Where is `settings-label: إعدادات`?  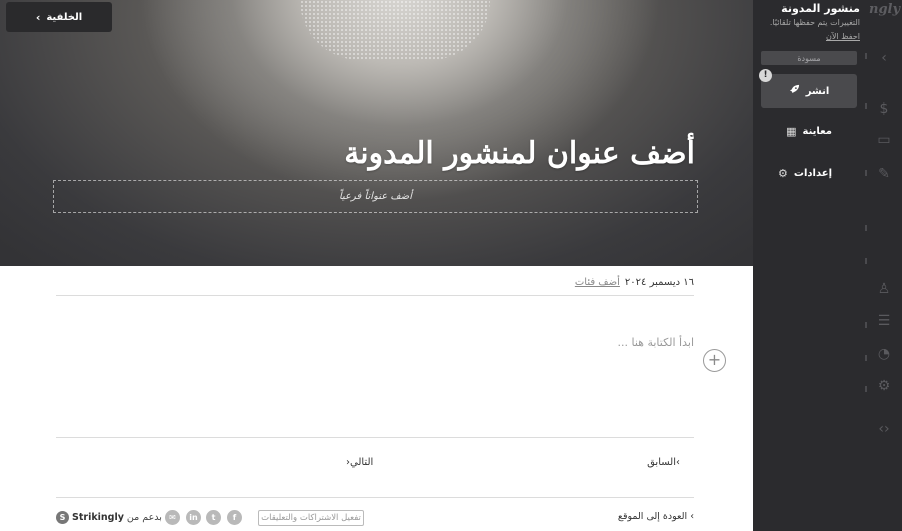
settings-label: إعدادات is located at coordinates (812, 173).